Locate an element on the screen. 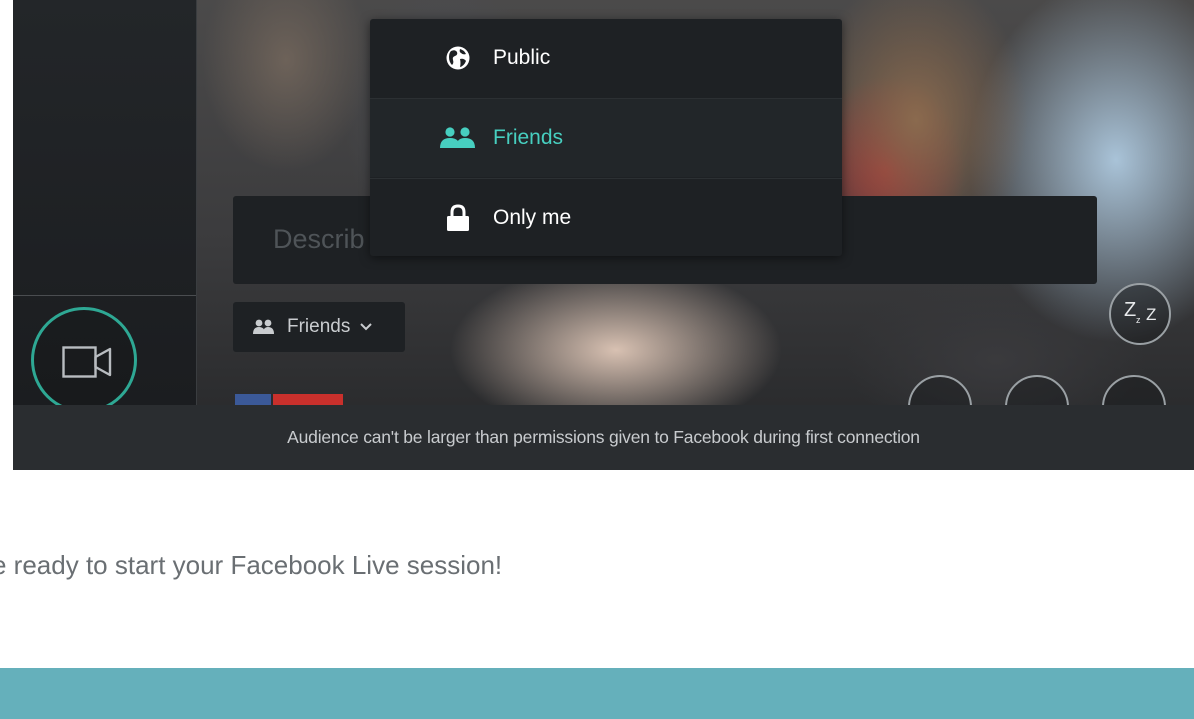  lock-icon is located at coordinates (458, 218).